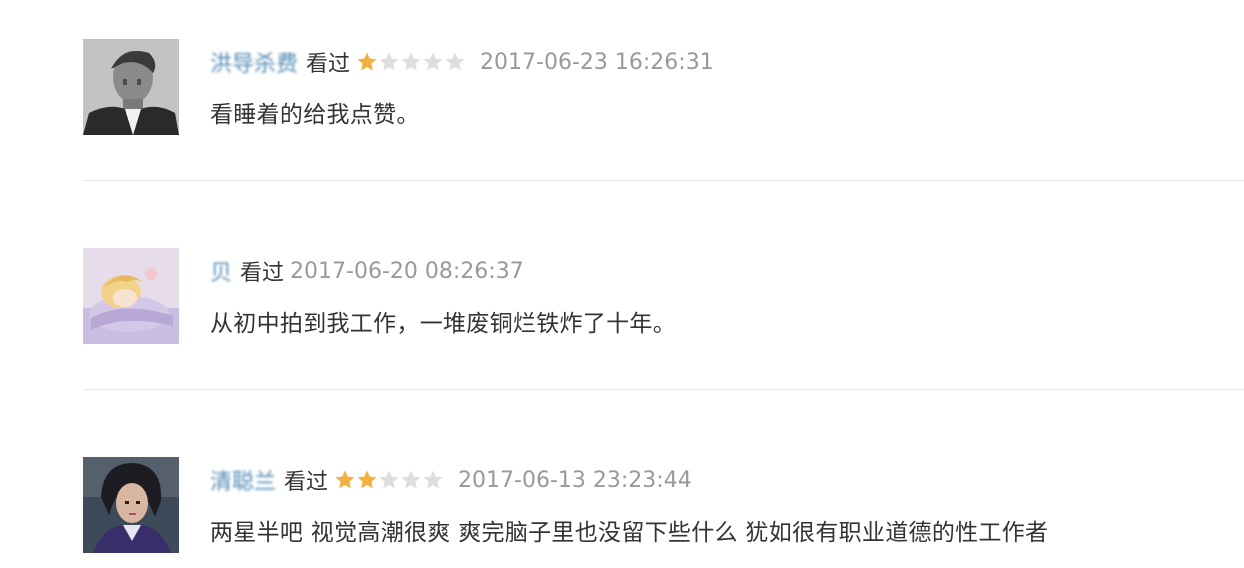 The image size is (1244, 568). I want to click on comment-content: 两星半吧 视觉高潮很爽 爽完脑子里也没留下些什么 犹如很有职业道德的性工作者, so click(629, 533).